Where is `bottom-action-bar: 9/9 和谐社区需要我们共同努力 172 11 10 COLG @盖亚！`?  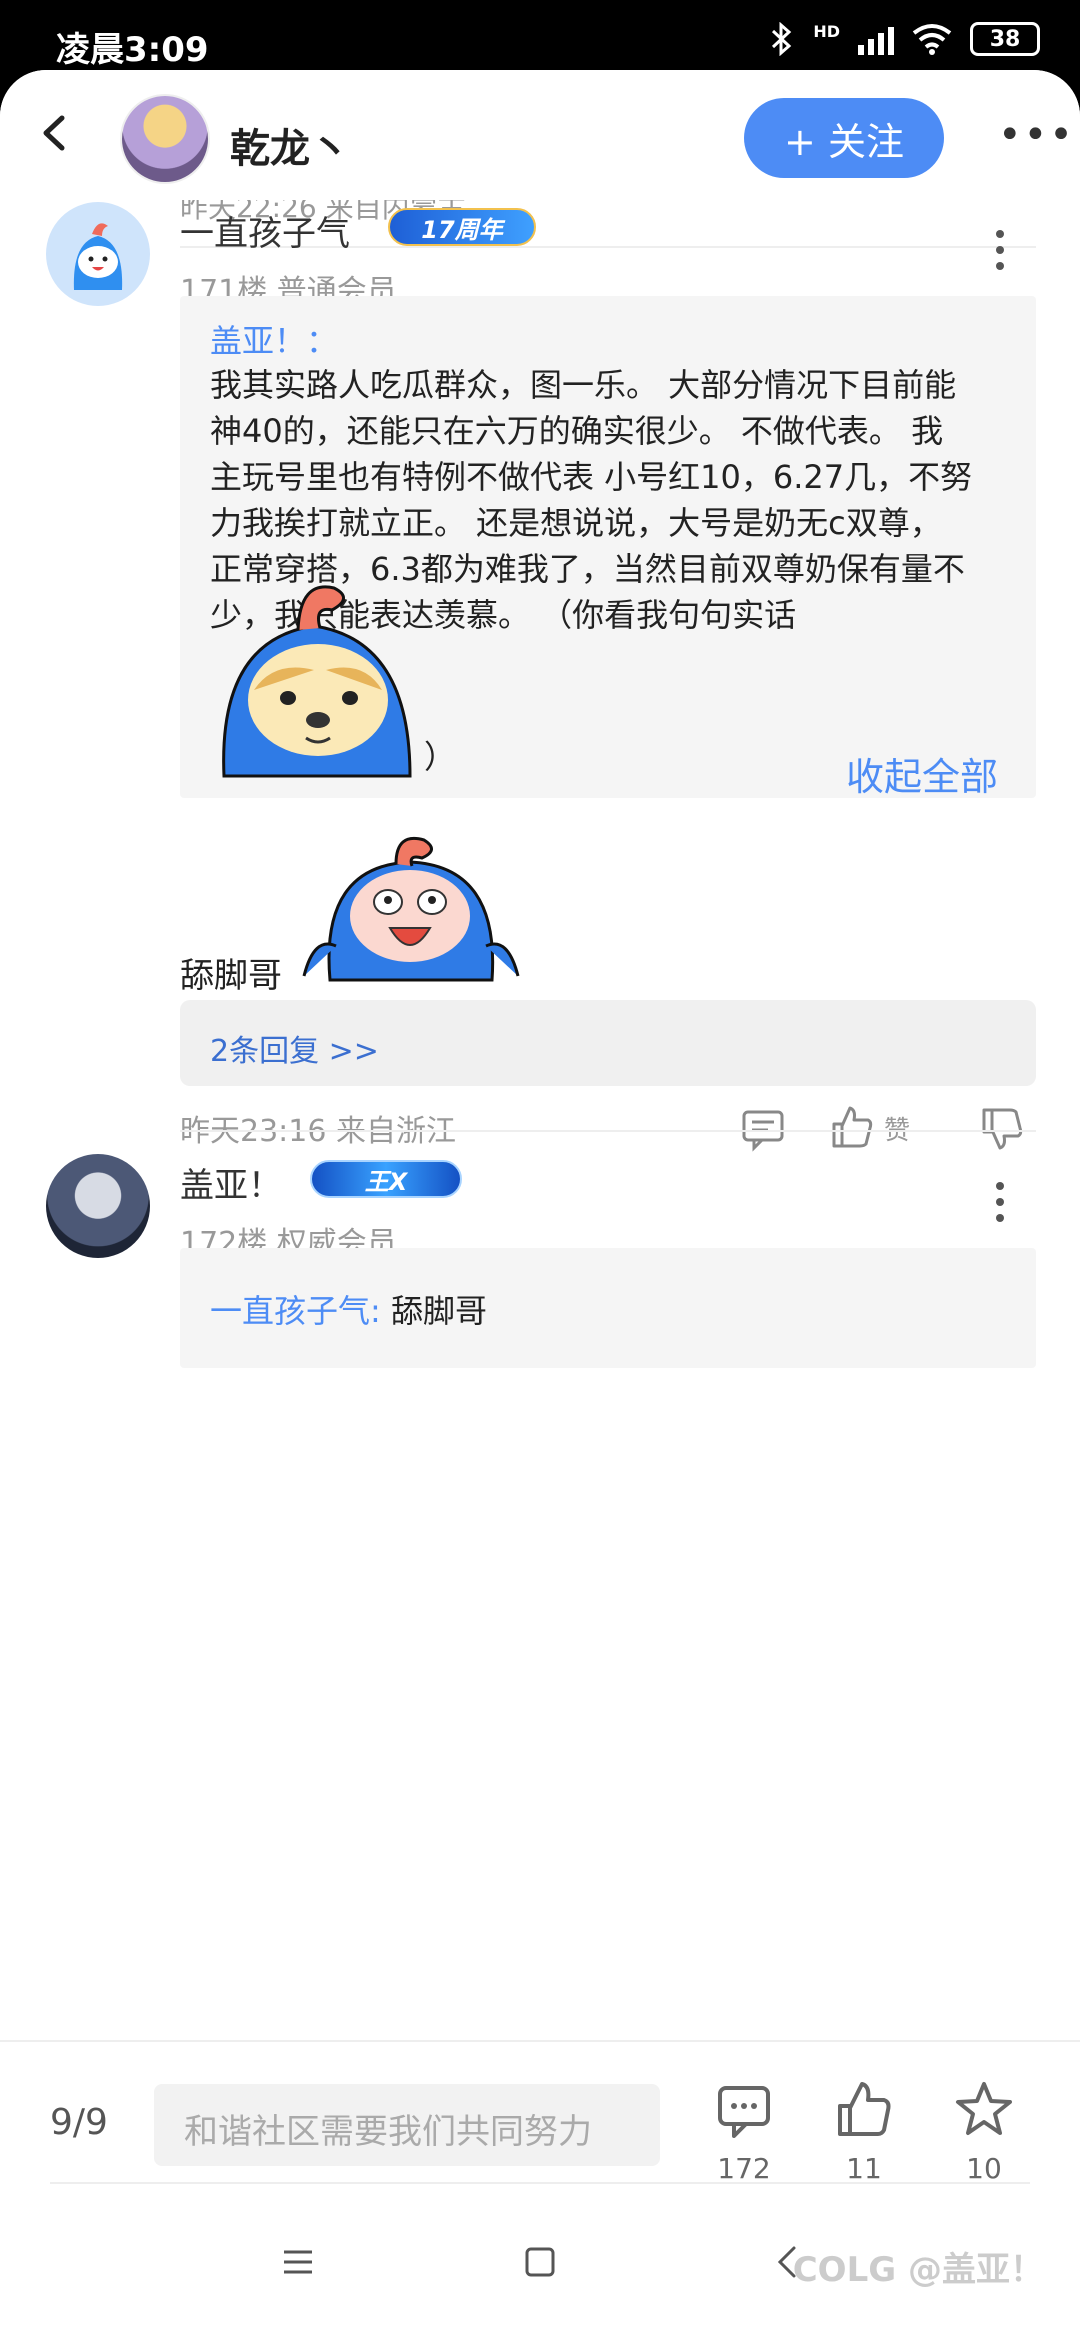 bottom-action-bar: 9/9 和谐社区需要我们共同努力 172 11 10 COLG @盖亚！ is located at coordinates (540, 2190).